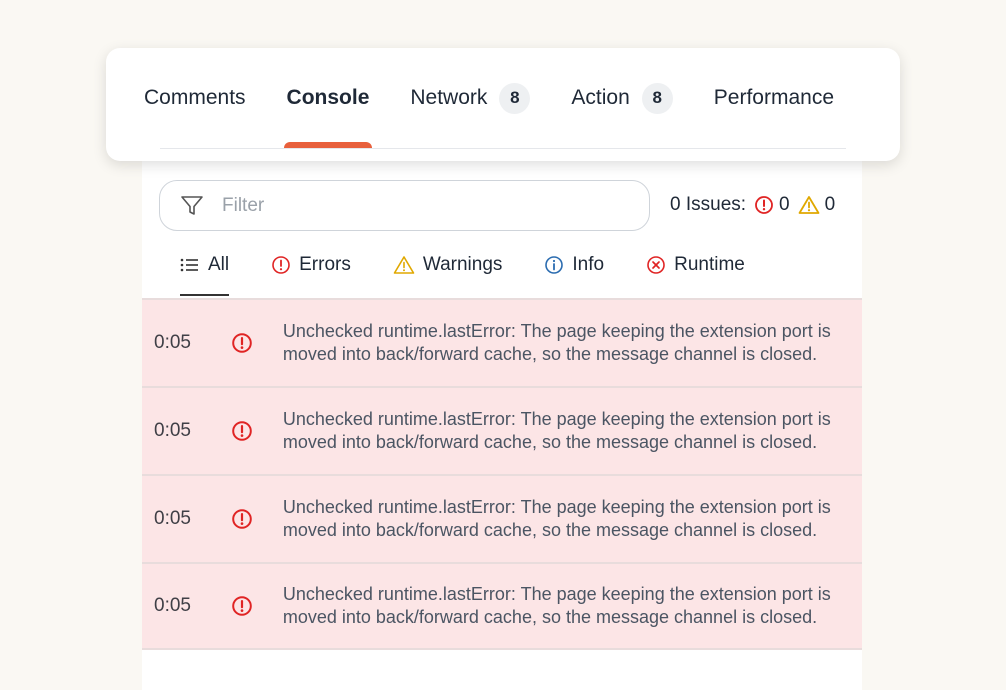 The width and height of the screenshot is (1006, 690). I want to click on subtab-all: All, so click(205, 273).